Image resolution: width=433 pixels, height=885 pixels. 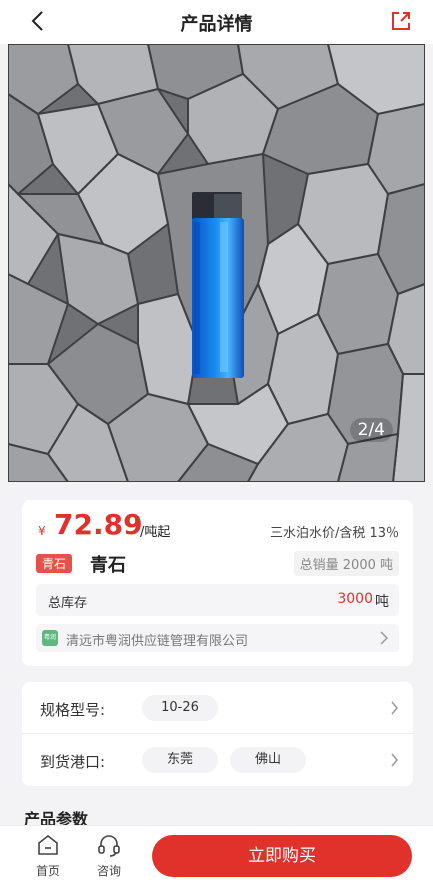 What do you see at coordinates (48, 855) in the screenshot?
I see `nav-home: 首页` at bounding box center [48, 855].